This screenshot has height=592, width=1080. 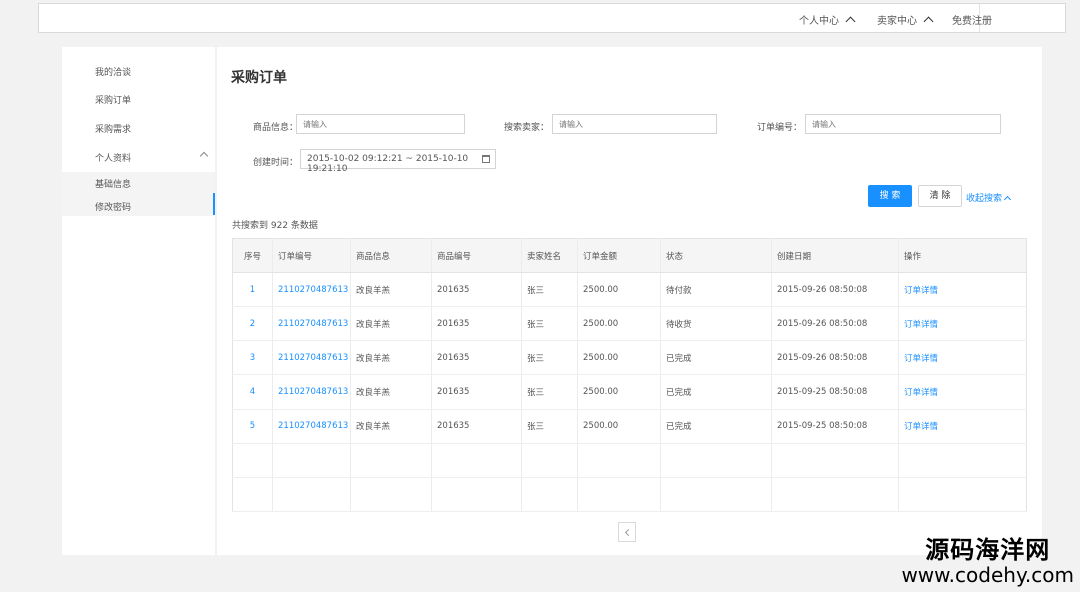 What do you see at coordinates (311, 255) in the screenshot?
I see `column-header: 订单编号` at bounding box center [311, 255].